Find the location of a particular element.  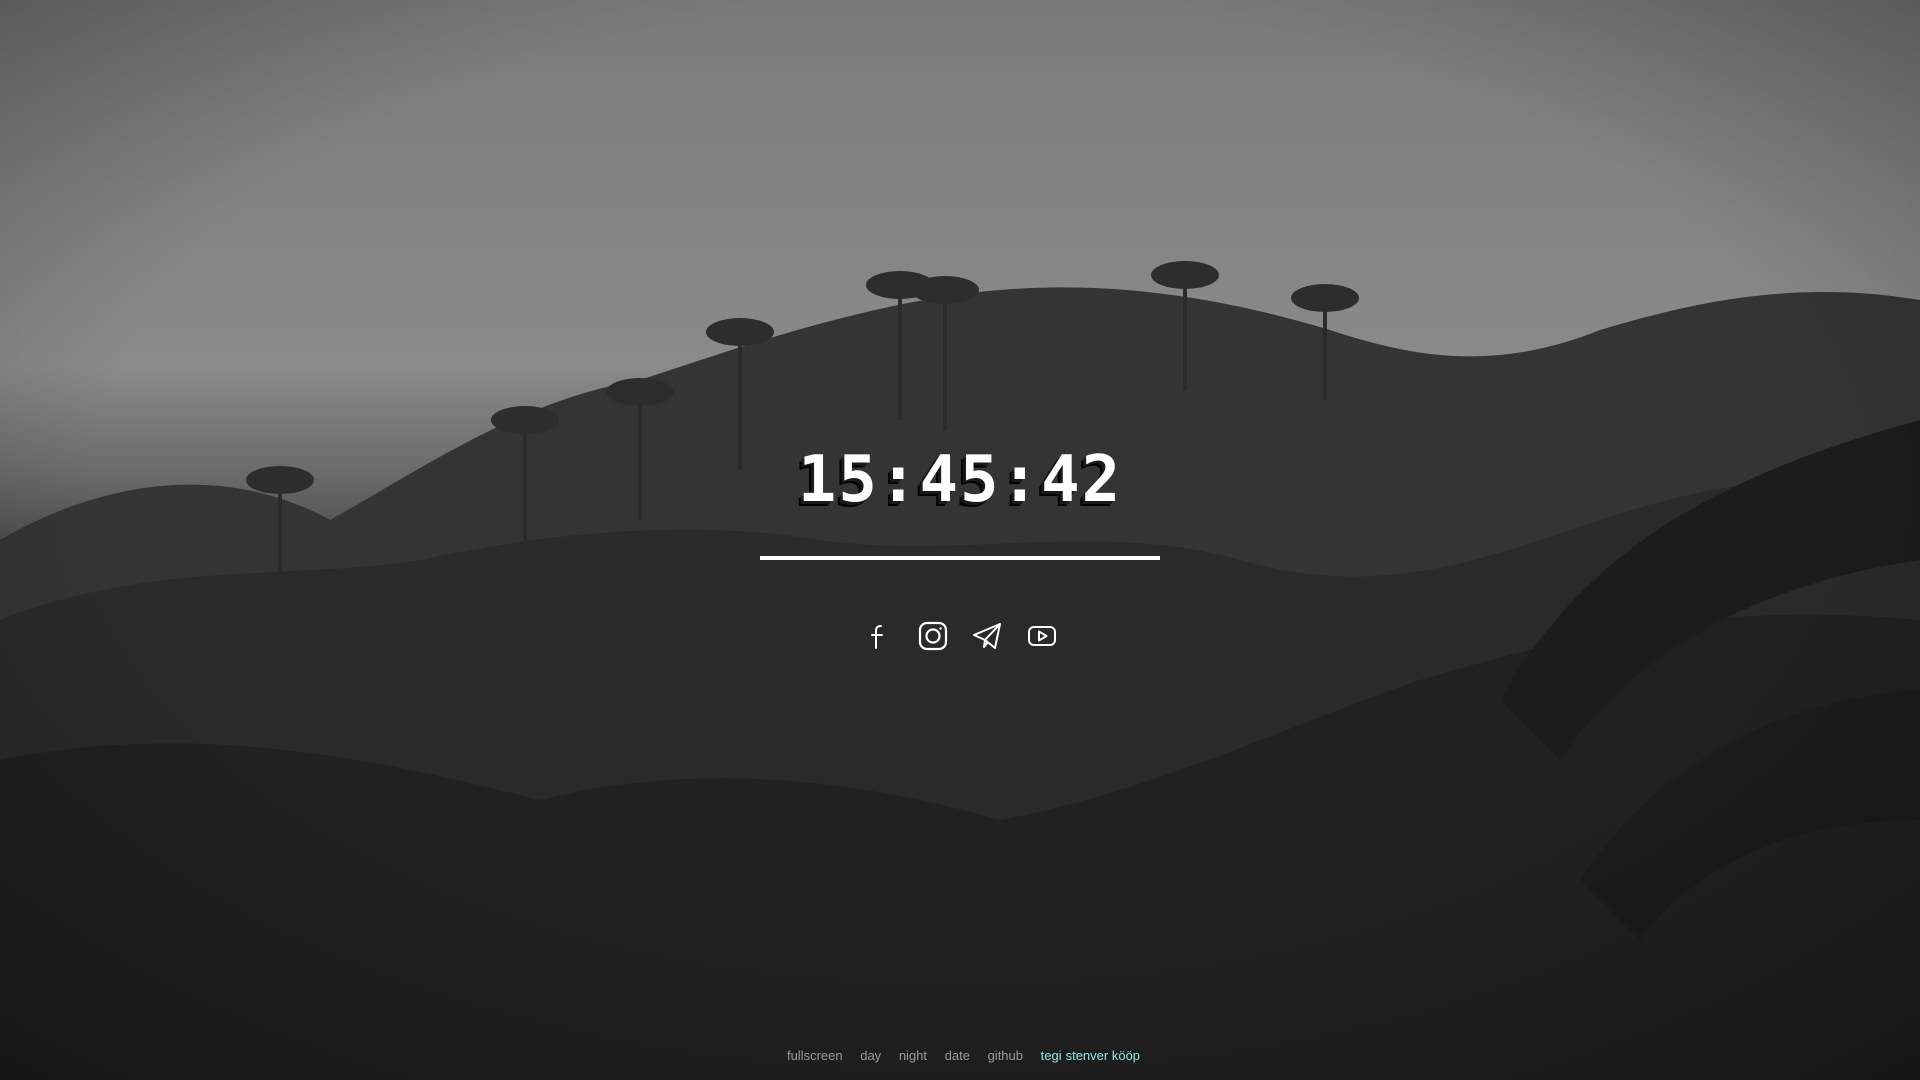

github-link: github is located at coordinates (1005, 1055).